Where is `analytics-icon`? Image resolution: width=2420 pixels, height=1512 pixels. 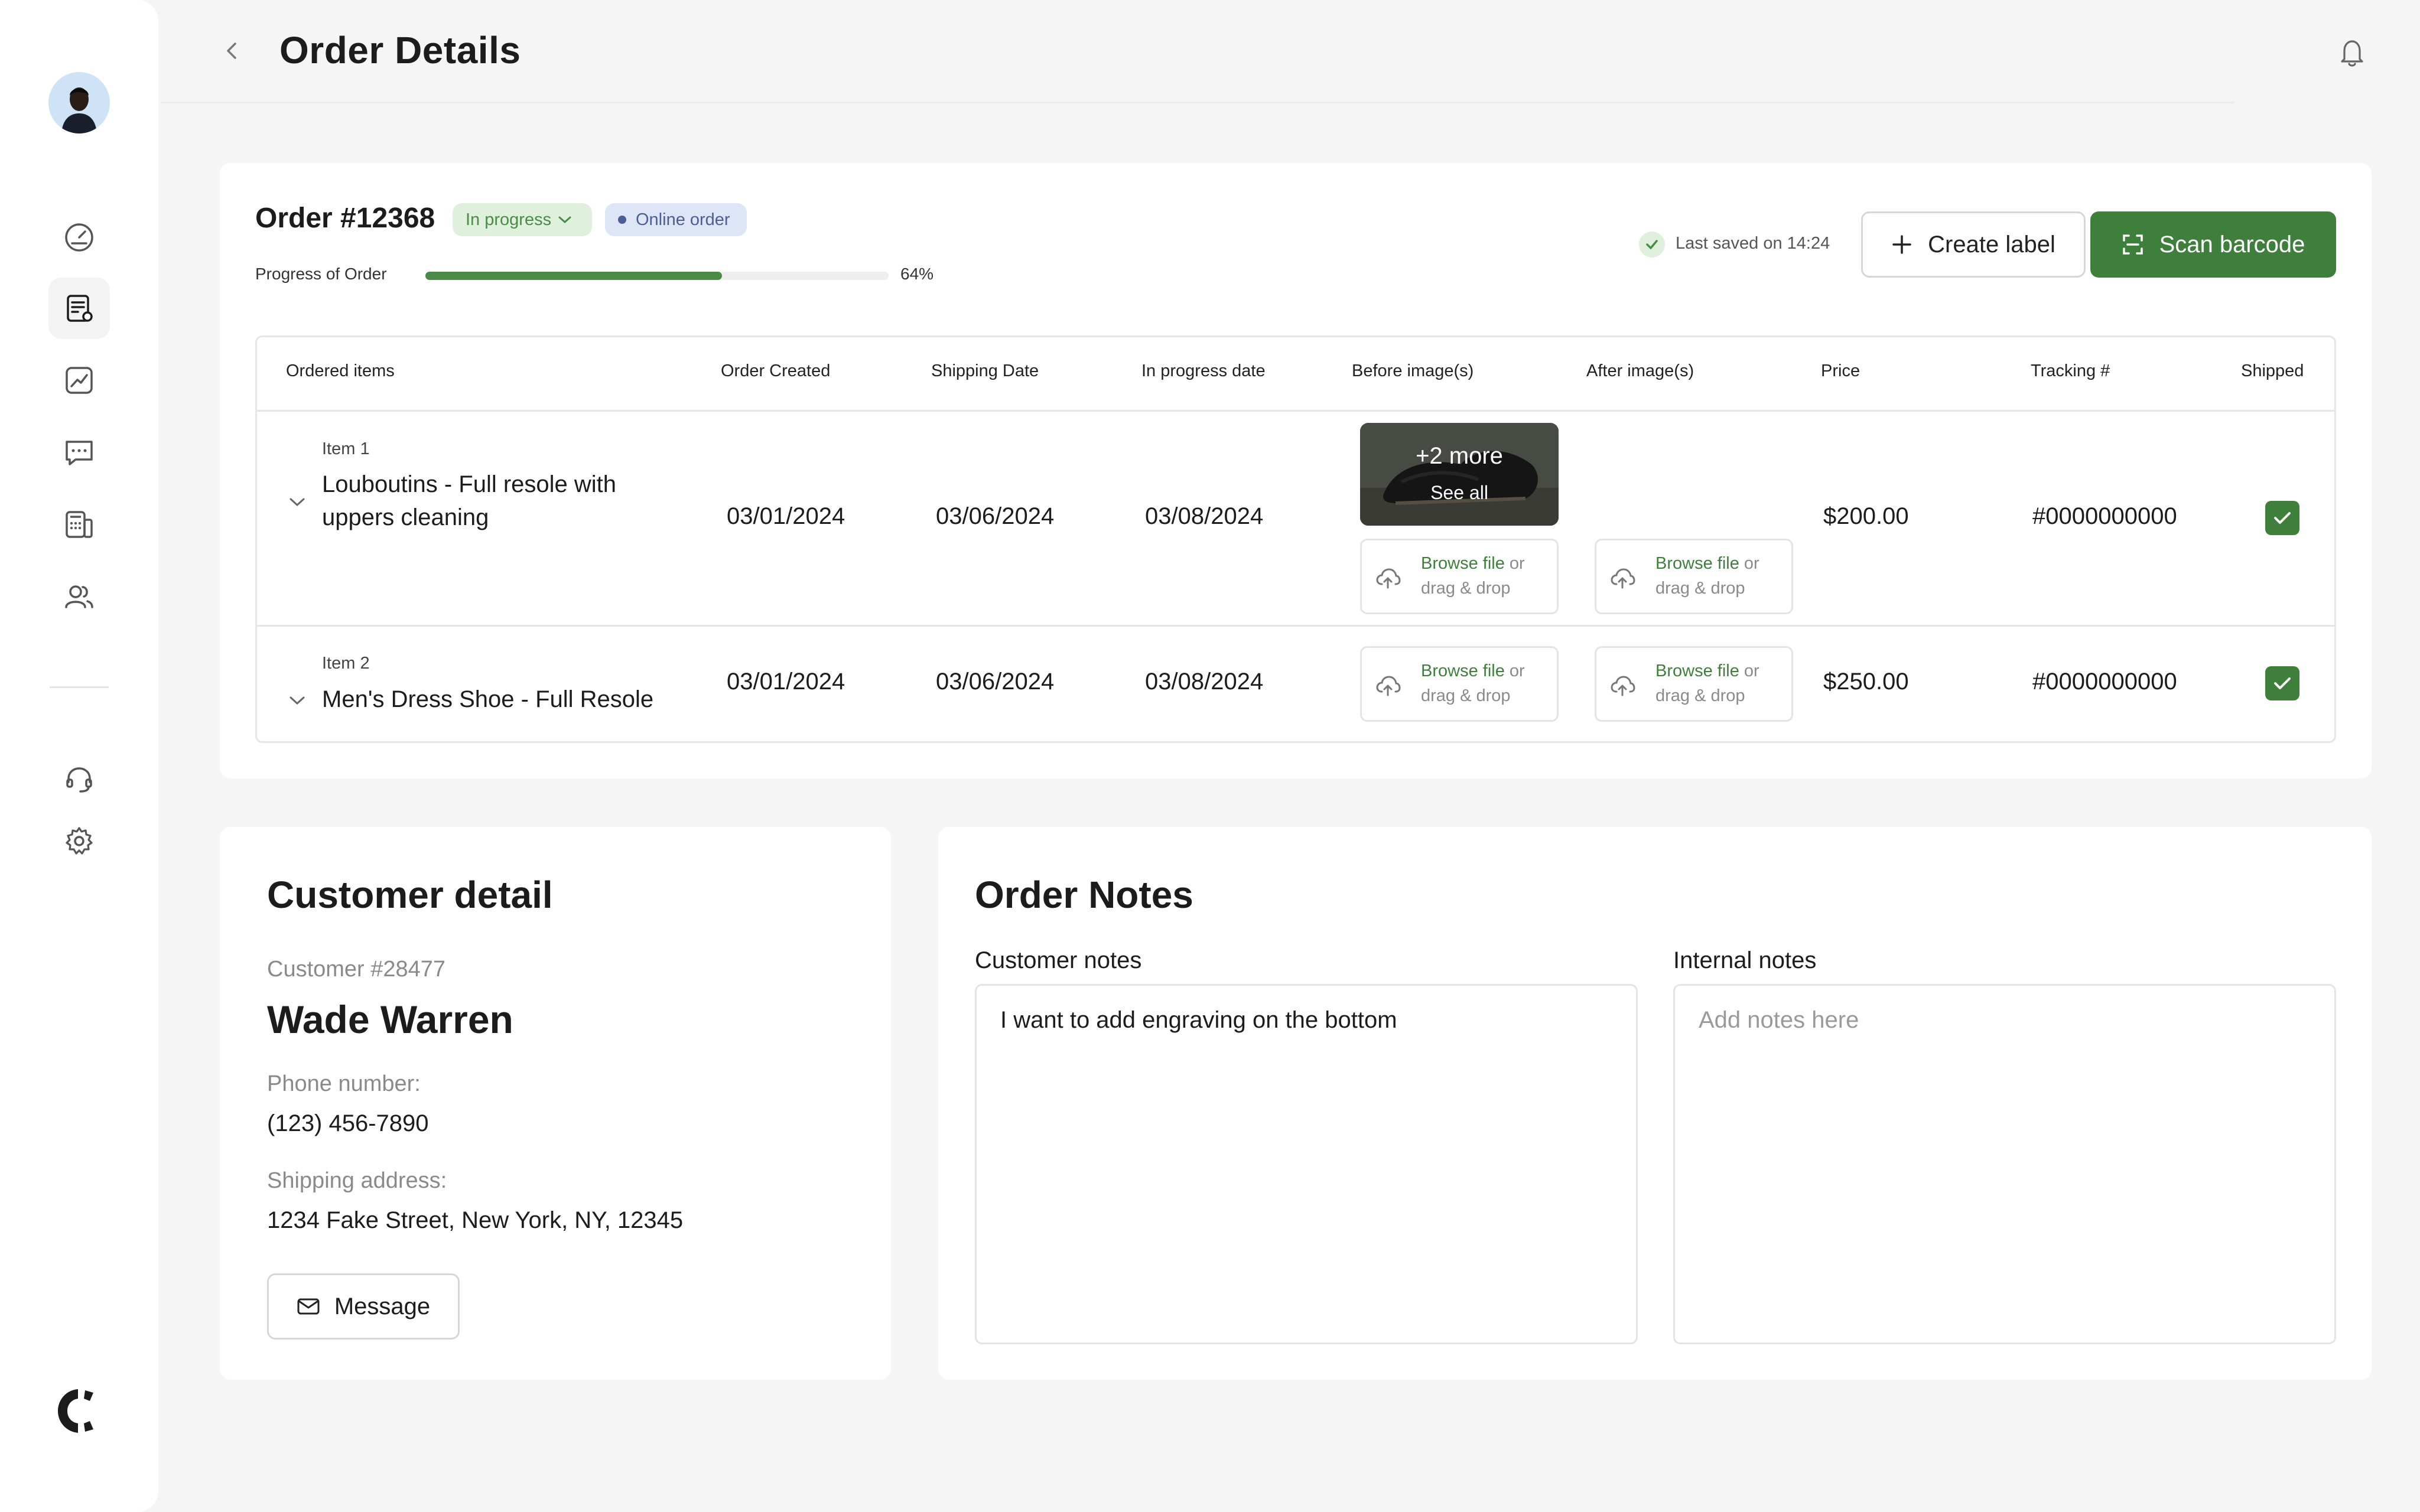 analytics-icon is located at coordinates (79, 380).